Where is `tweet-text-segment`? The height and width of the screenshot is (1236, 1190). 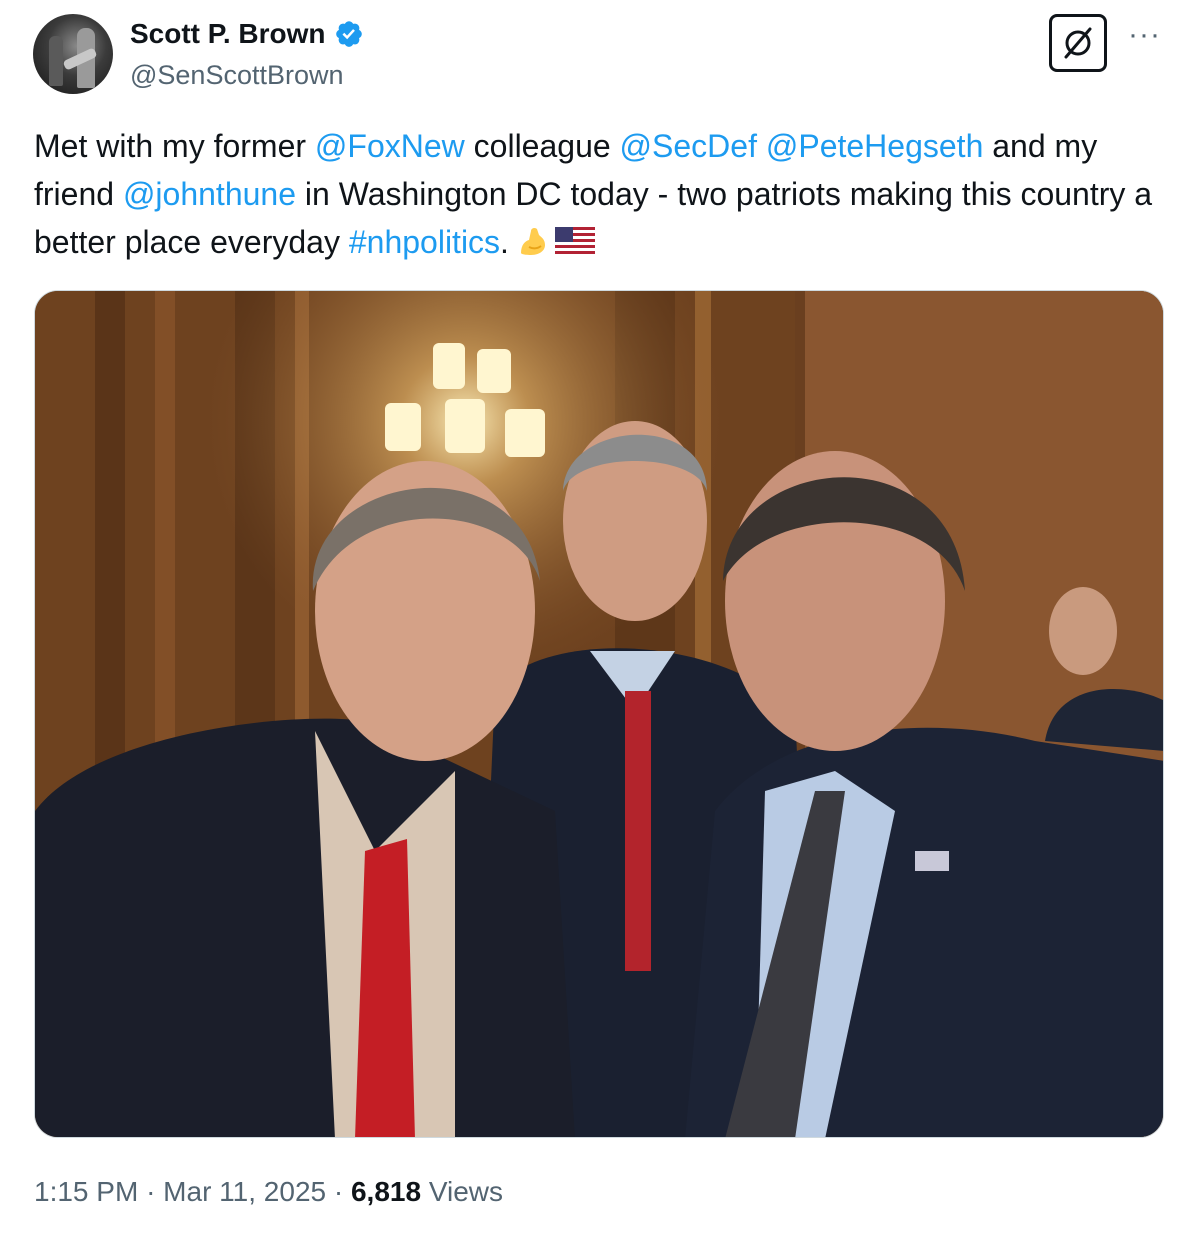 tweet-text-segment is located at coordinates (761, 146).